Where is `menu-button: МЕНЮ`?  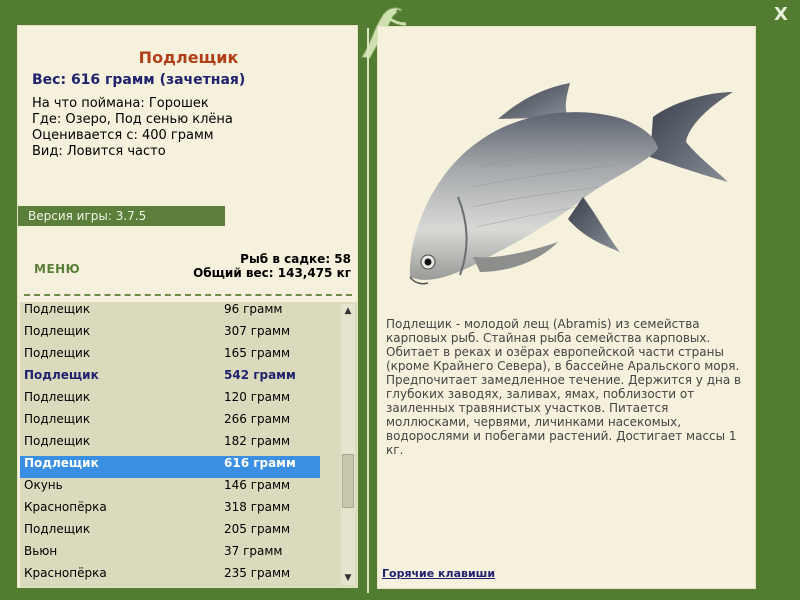 menu-button: МЕНЮ is located at coordinates (57, 269).